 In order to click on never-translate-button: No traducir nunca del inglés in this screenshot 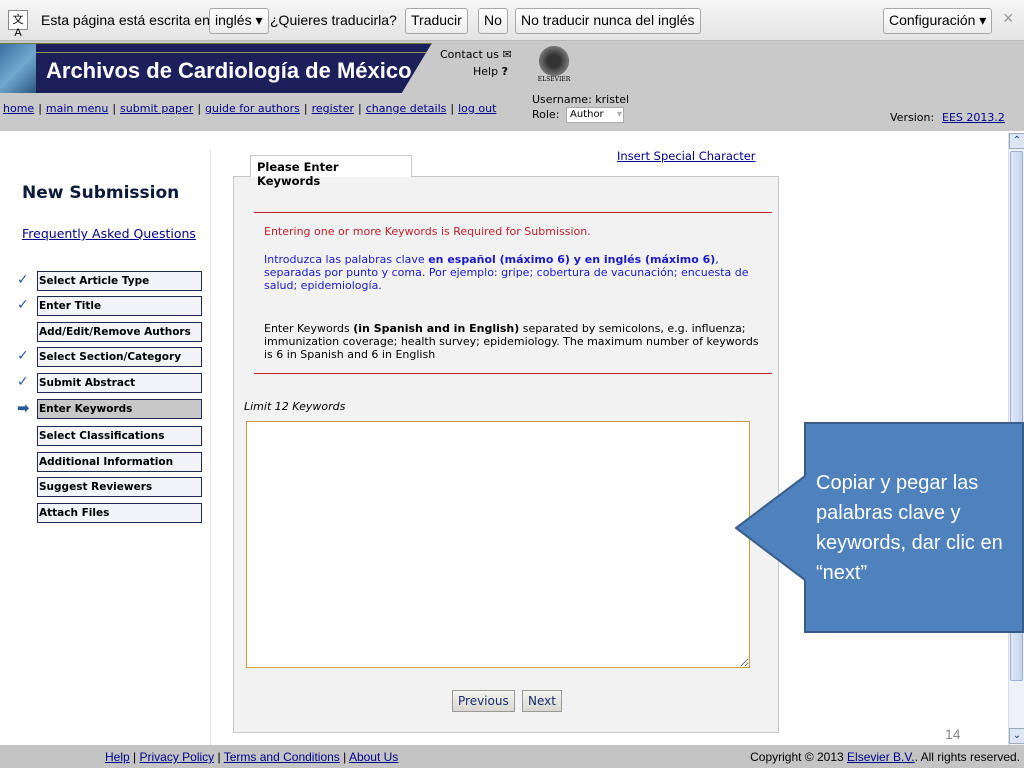, I will do `click(608, 21)`.